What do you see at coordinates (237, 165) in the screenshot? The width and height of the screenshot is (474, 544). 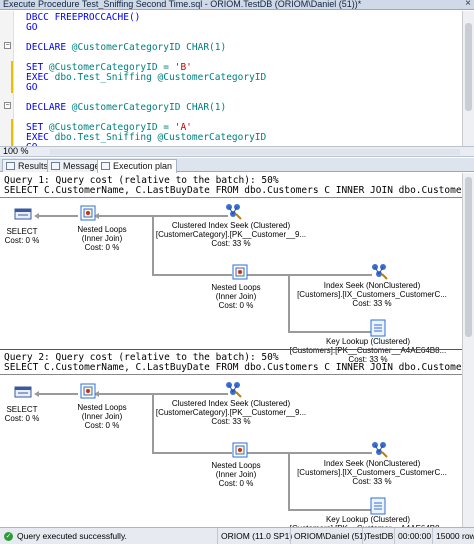 I see `results-tabs: Results Messages Execution plan` at bounding box center [237, 165].